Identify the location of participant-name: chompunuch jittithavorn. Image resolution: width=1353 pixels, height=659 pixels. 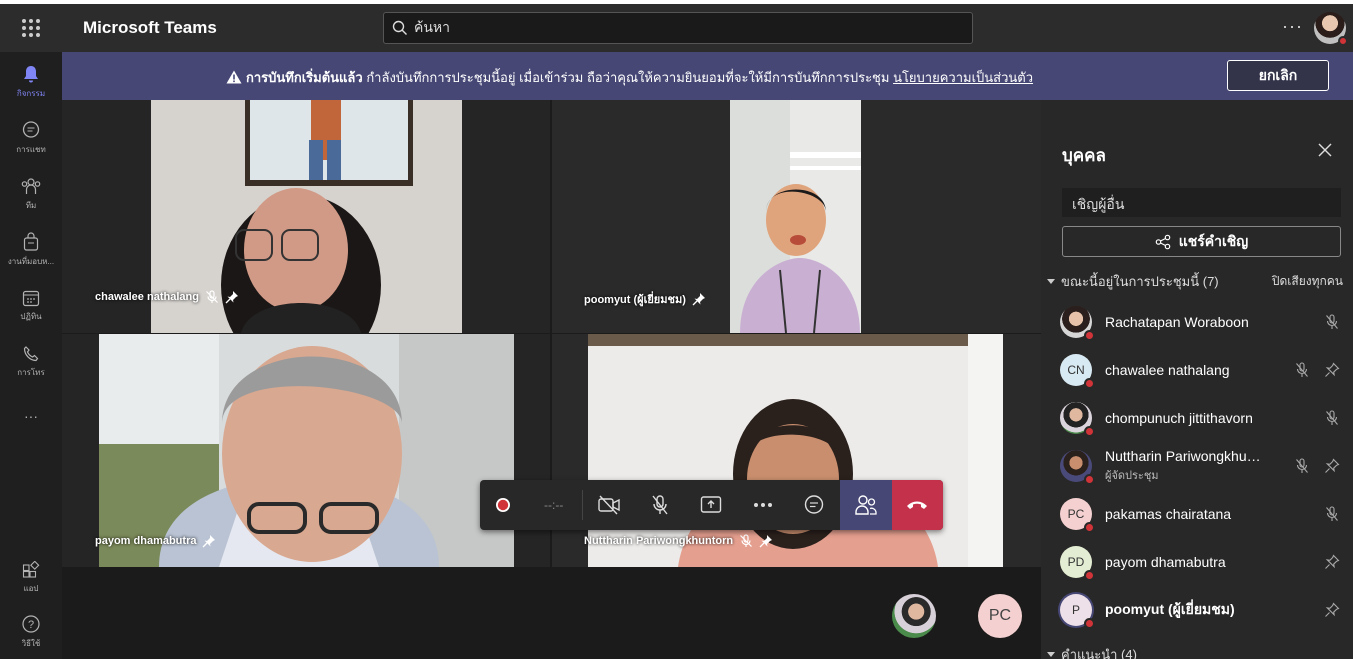
(1179, 418).